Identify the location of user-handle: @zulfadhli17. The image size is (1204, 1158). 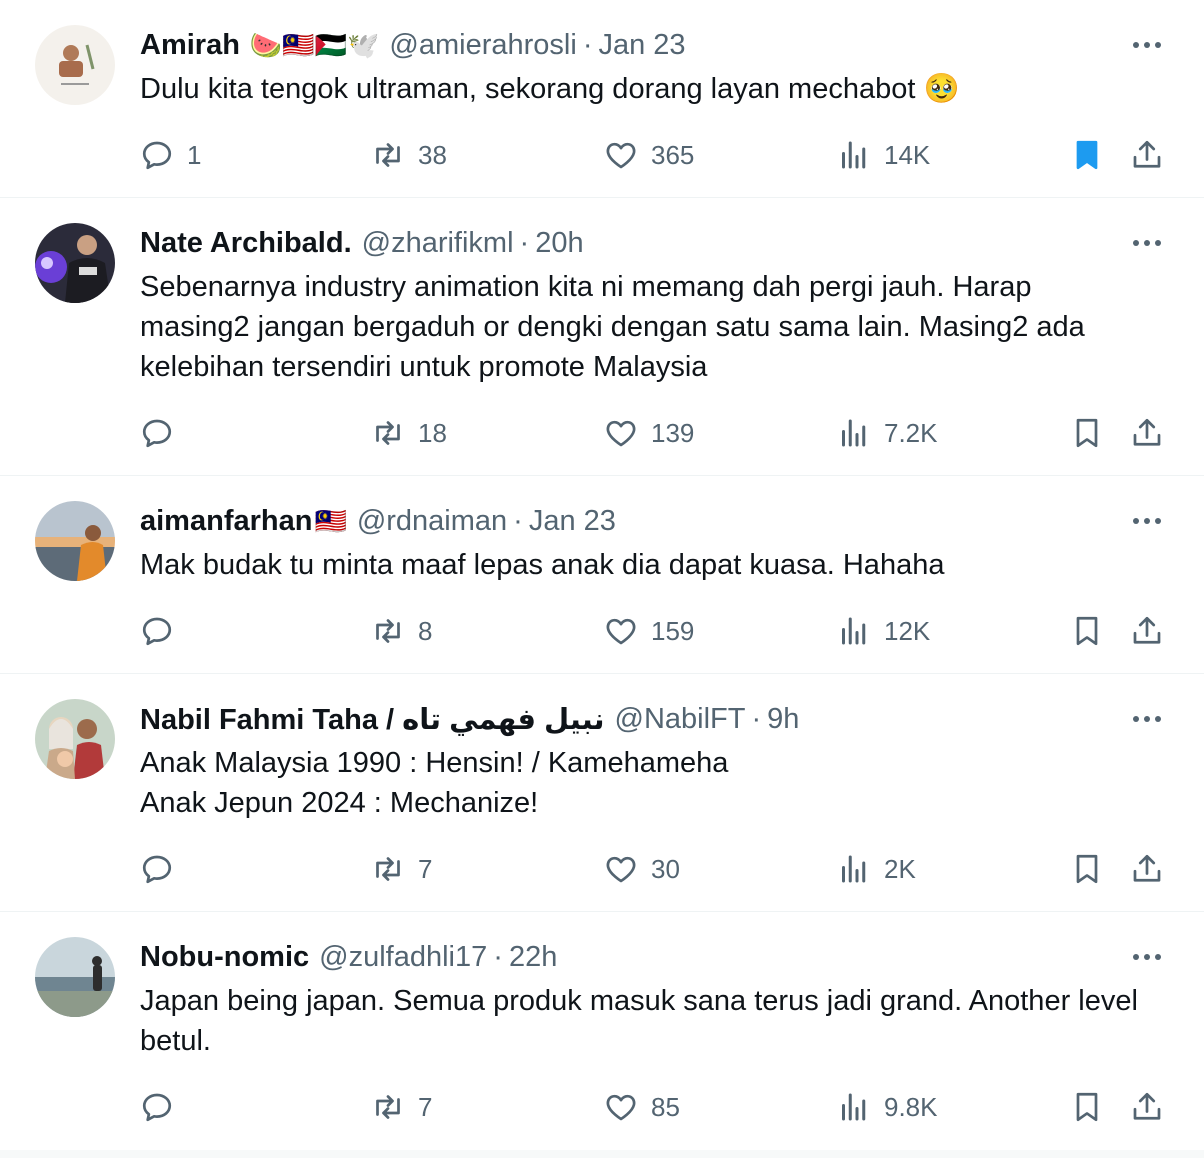
(403, 957).